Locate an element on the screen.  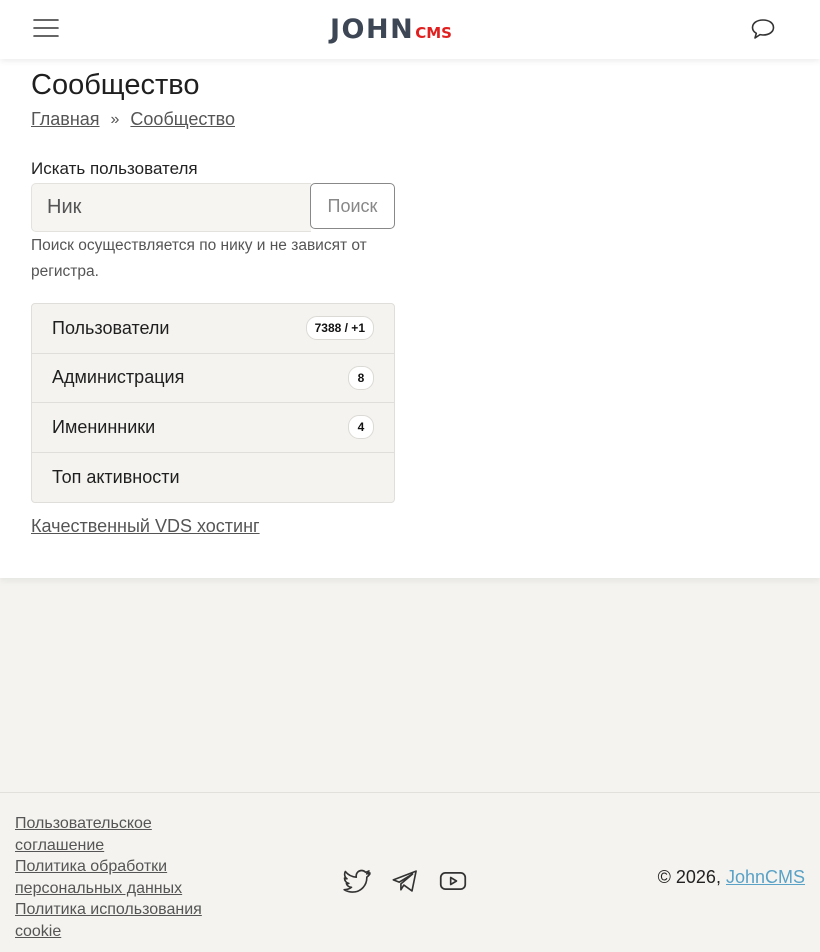
johncms-link: JohnCMS is located at coordinates (765, 877).